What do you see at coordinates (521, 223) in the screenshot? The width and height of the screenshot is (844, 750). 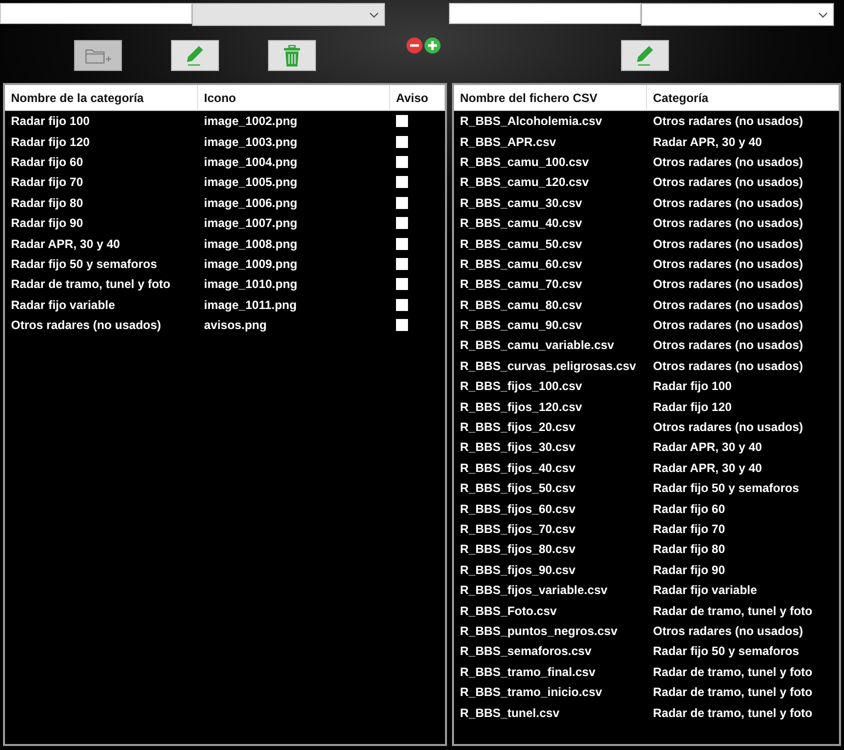 I see `table-cell-text: R_BBS_camu_40.csv` at bounding box center [521, 223].